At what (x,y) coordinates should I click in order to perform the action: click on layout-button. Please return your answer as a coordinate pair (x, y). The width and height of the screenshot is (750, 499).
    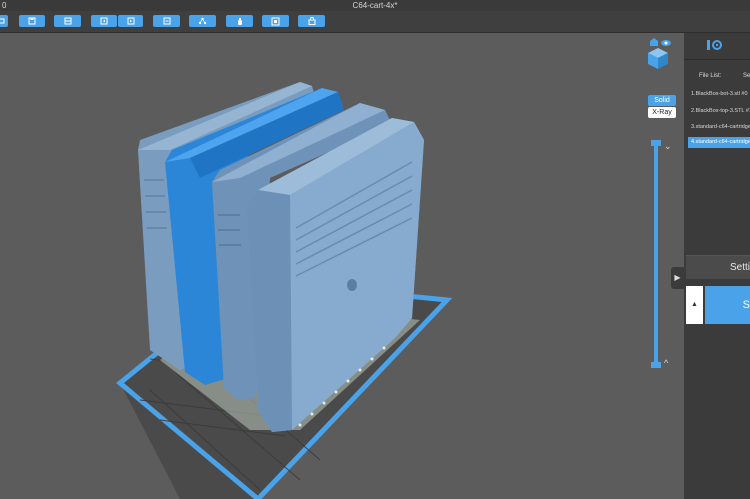
    Looking at the image, I should click on (166, 21).